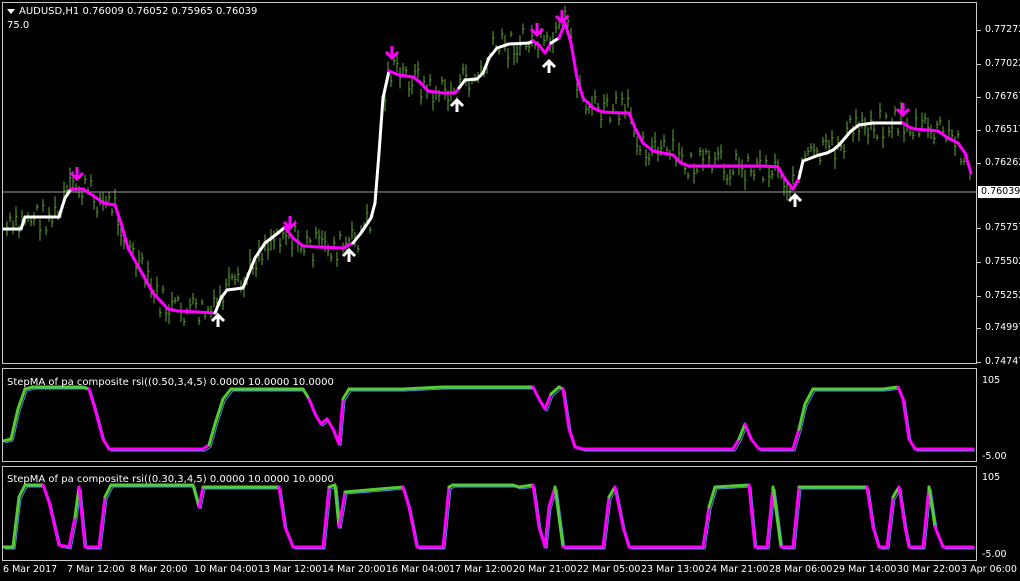 The height and width of the screenshot is (581, 1020). What do you see at coordinates (1002, 261) in the screenshot?
I see `price-label: 0.75502` at bounding box center [1002, 261].